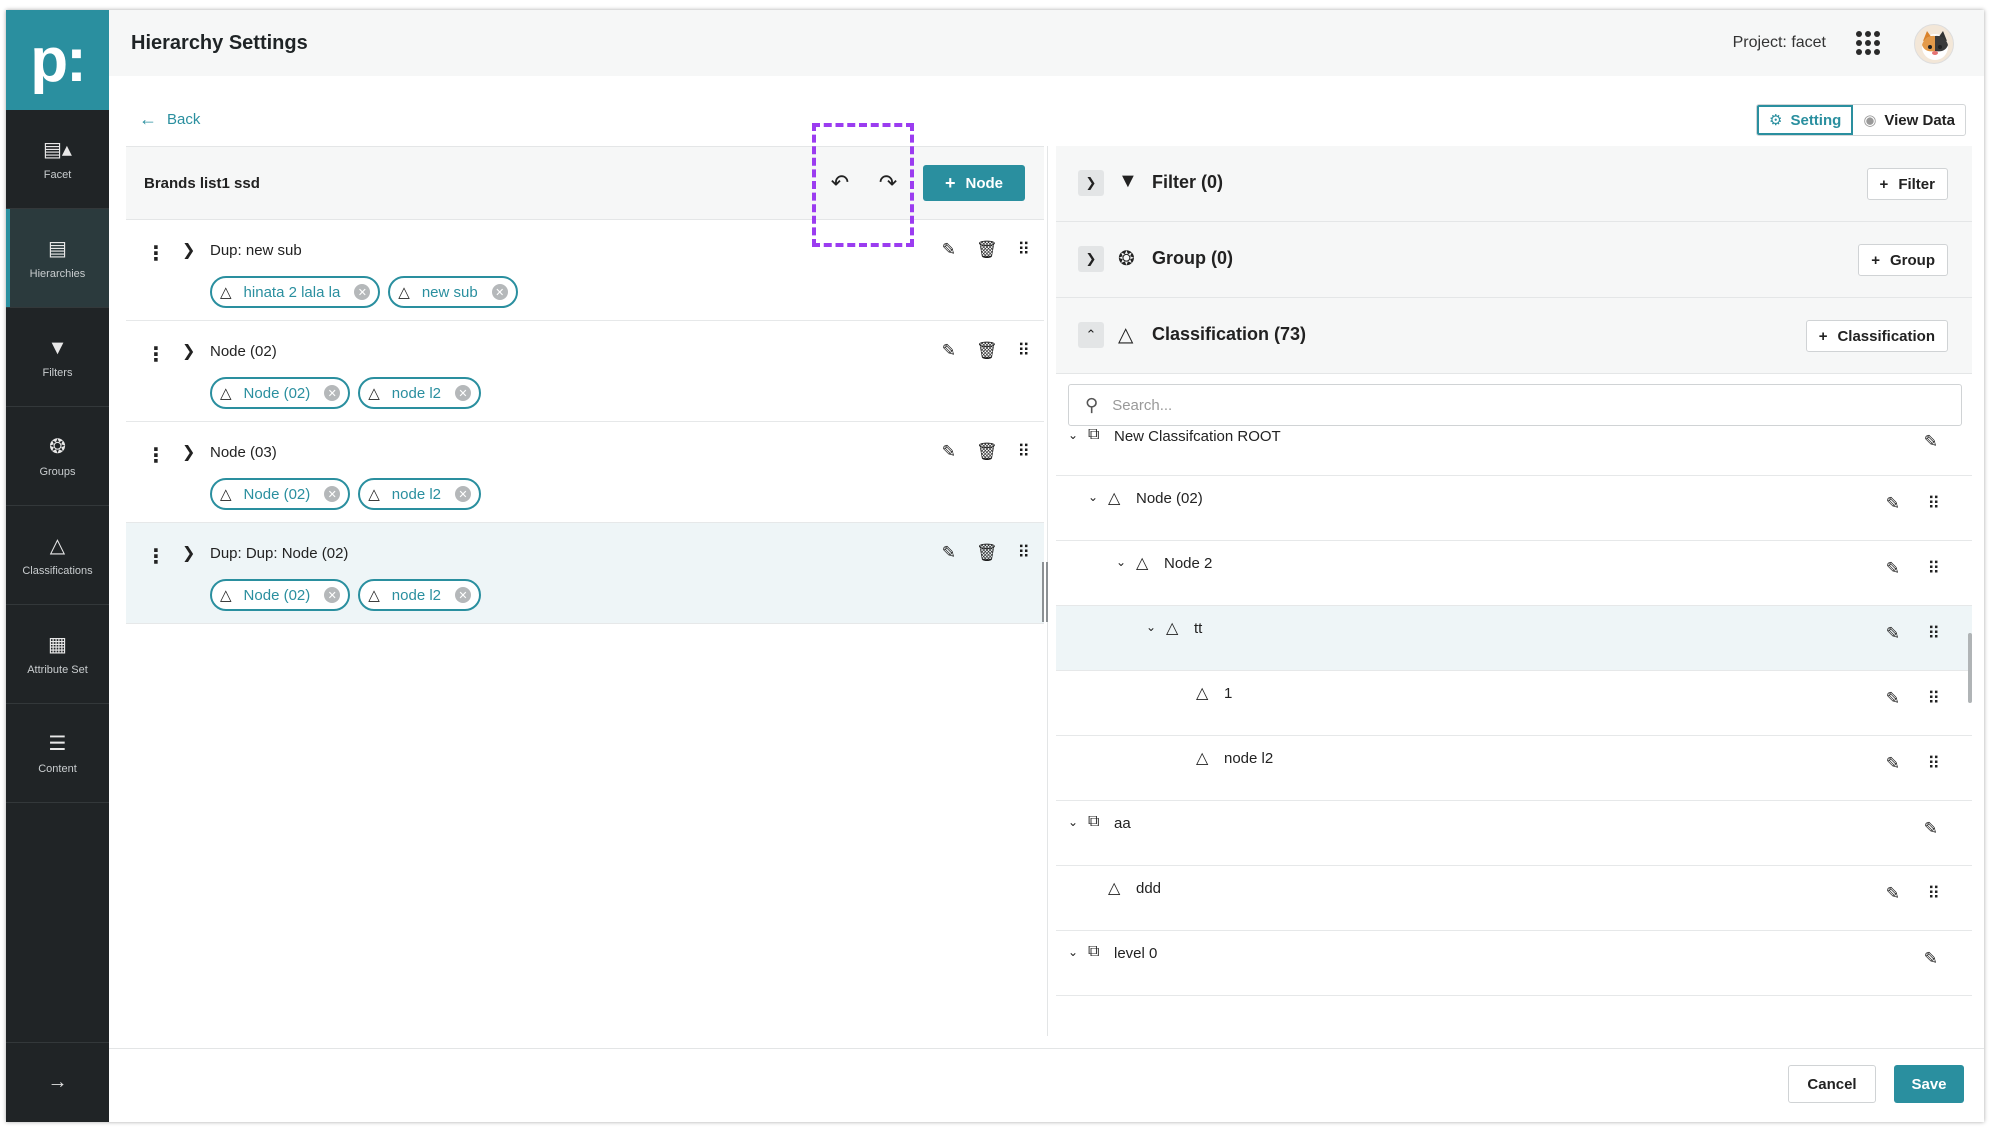 The width and height of the screenshot is (1994, 1136). I want to click on redo-button: ↷, so click(888, 183).